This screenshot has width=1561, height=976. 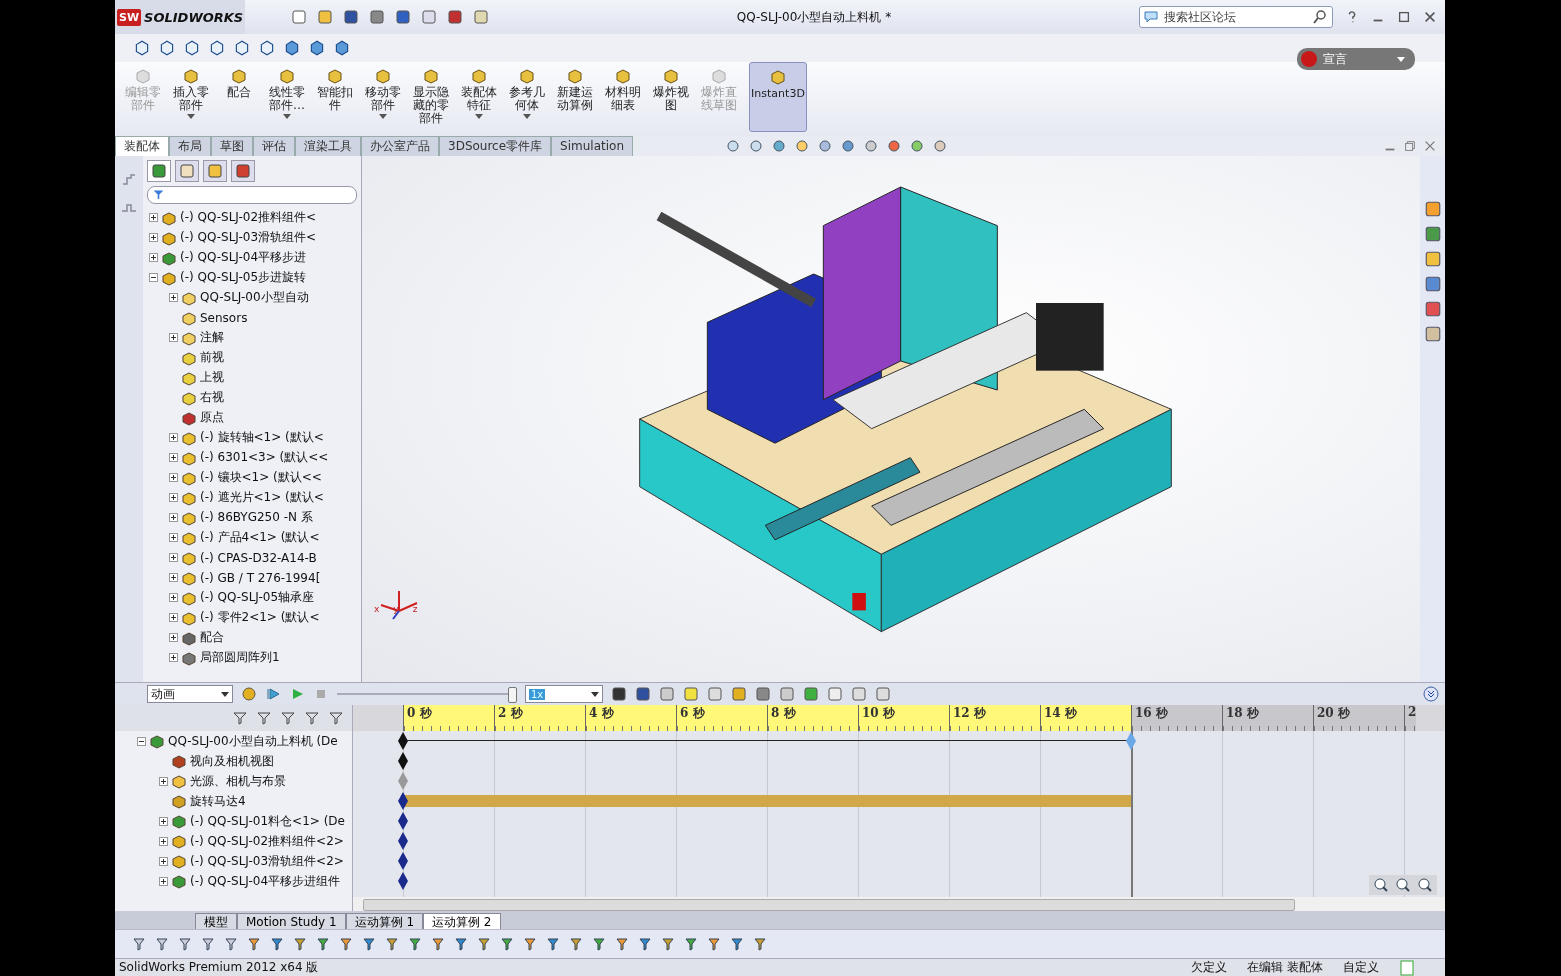 I want to click on ribbon-tab: 评估, so click(x=274, y=145).